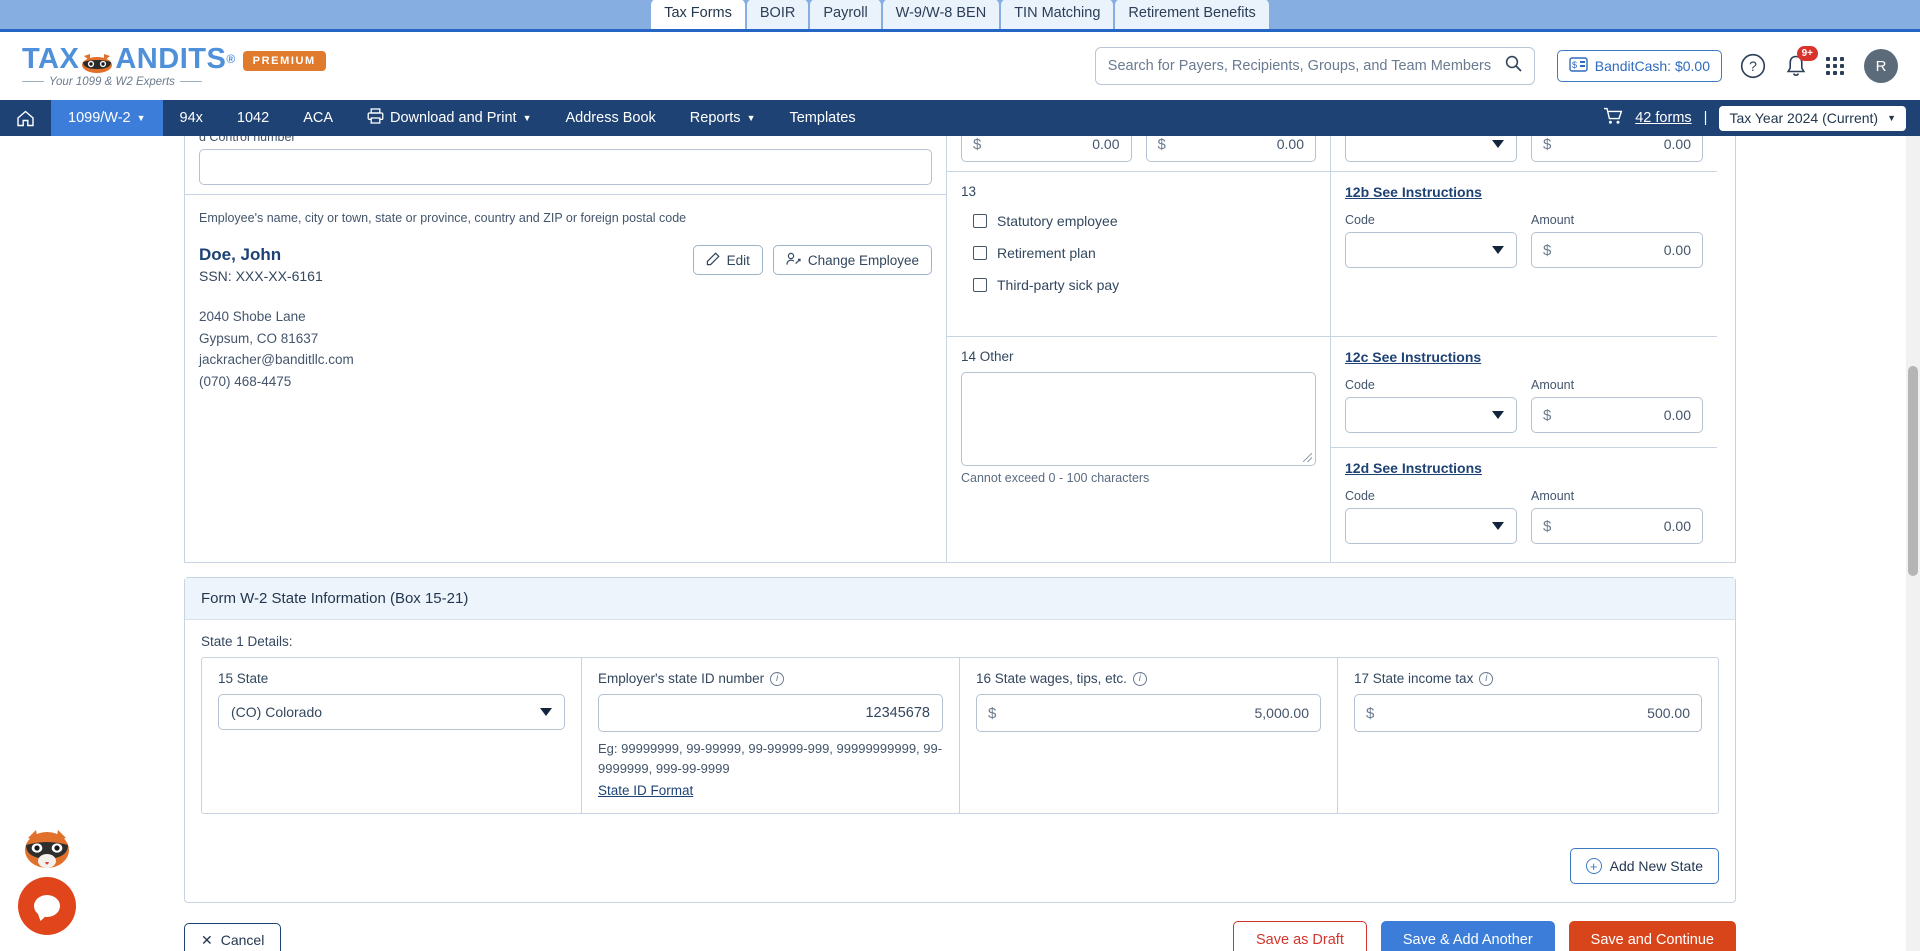  Describe the element at coordinates (1835, 66) in the screenshot. I see `apps-grid-icon` at that location.